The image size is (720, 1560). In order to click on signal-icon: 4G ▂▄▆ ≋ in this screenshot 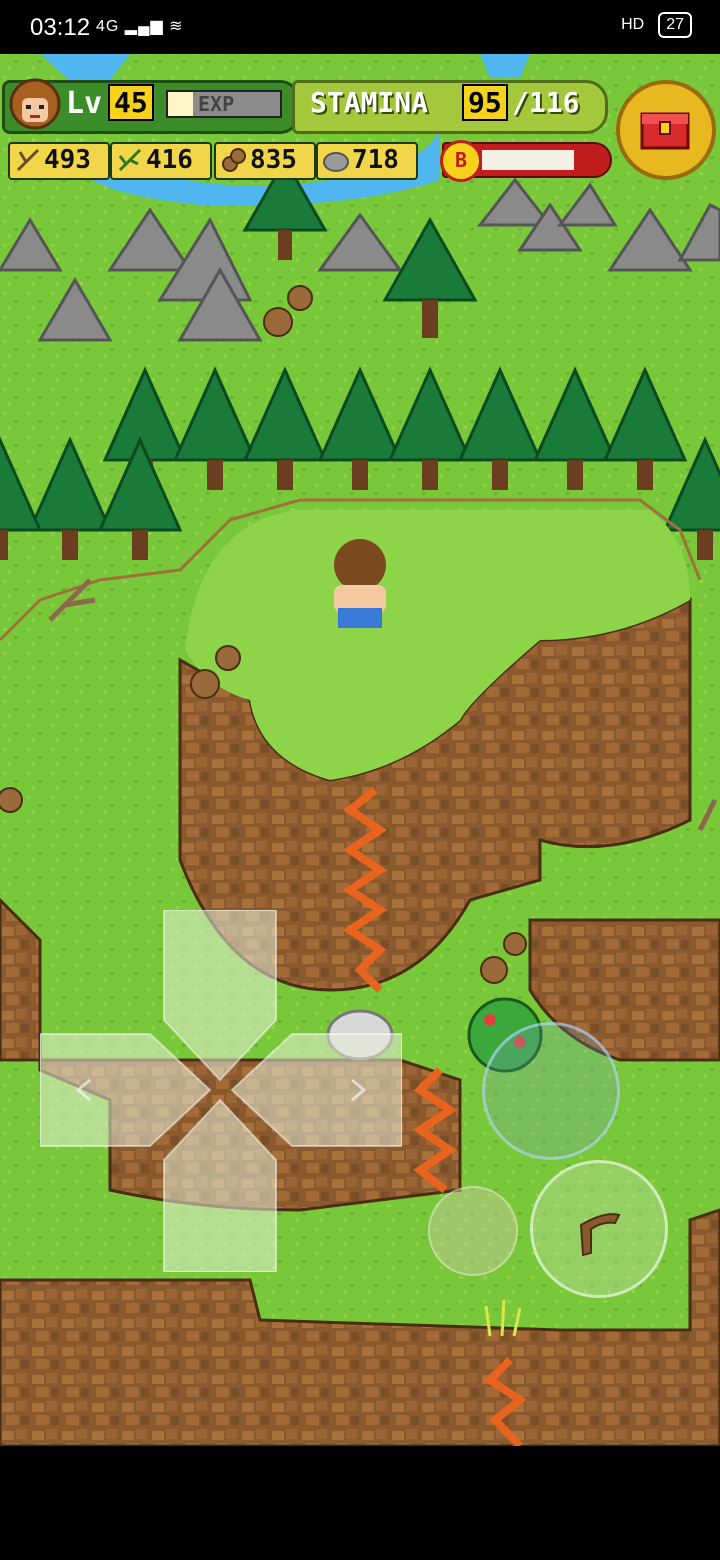, I will do `click(140, 26)`.